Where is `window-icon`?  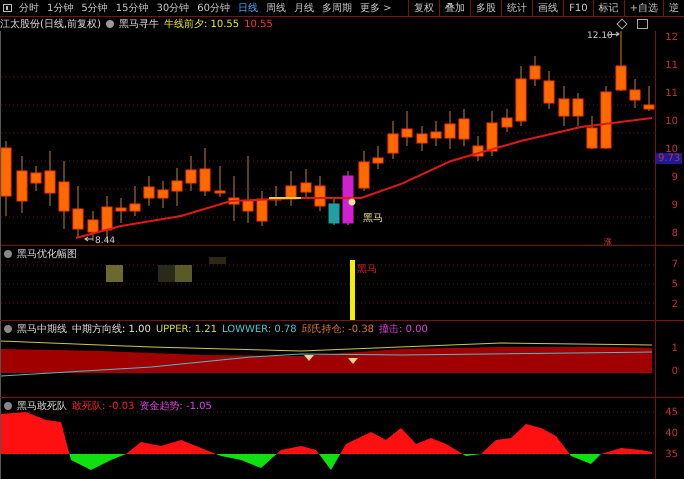
window-icon is located at coordinates (642, 24).